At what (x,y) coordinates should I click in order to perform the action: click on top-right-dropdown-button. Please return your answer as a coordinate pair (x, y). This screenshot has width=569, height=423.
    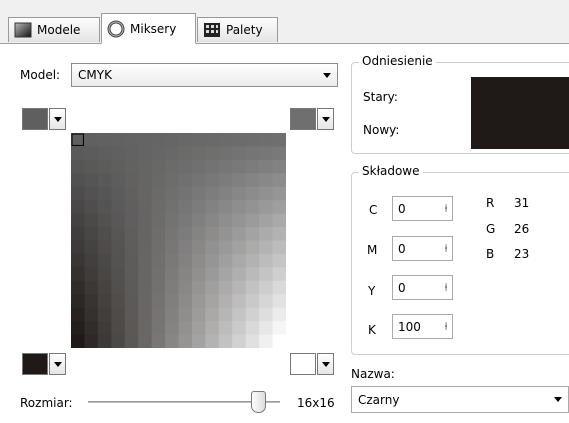
    Looking at the image, I should click on (325, 119).